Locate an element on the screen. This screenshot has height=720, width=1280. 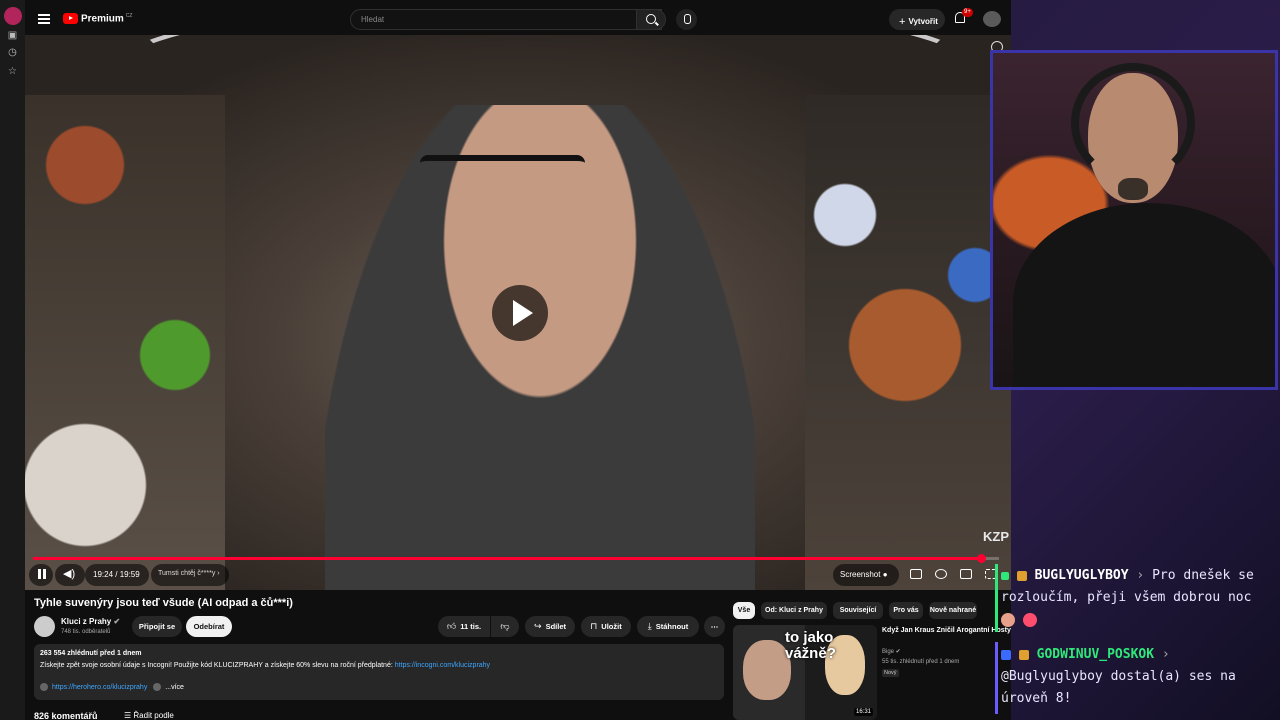
brand-label: Premium CZ is located at coordinates (106, 18).